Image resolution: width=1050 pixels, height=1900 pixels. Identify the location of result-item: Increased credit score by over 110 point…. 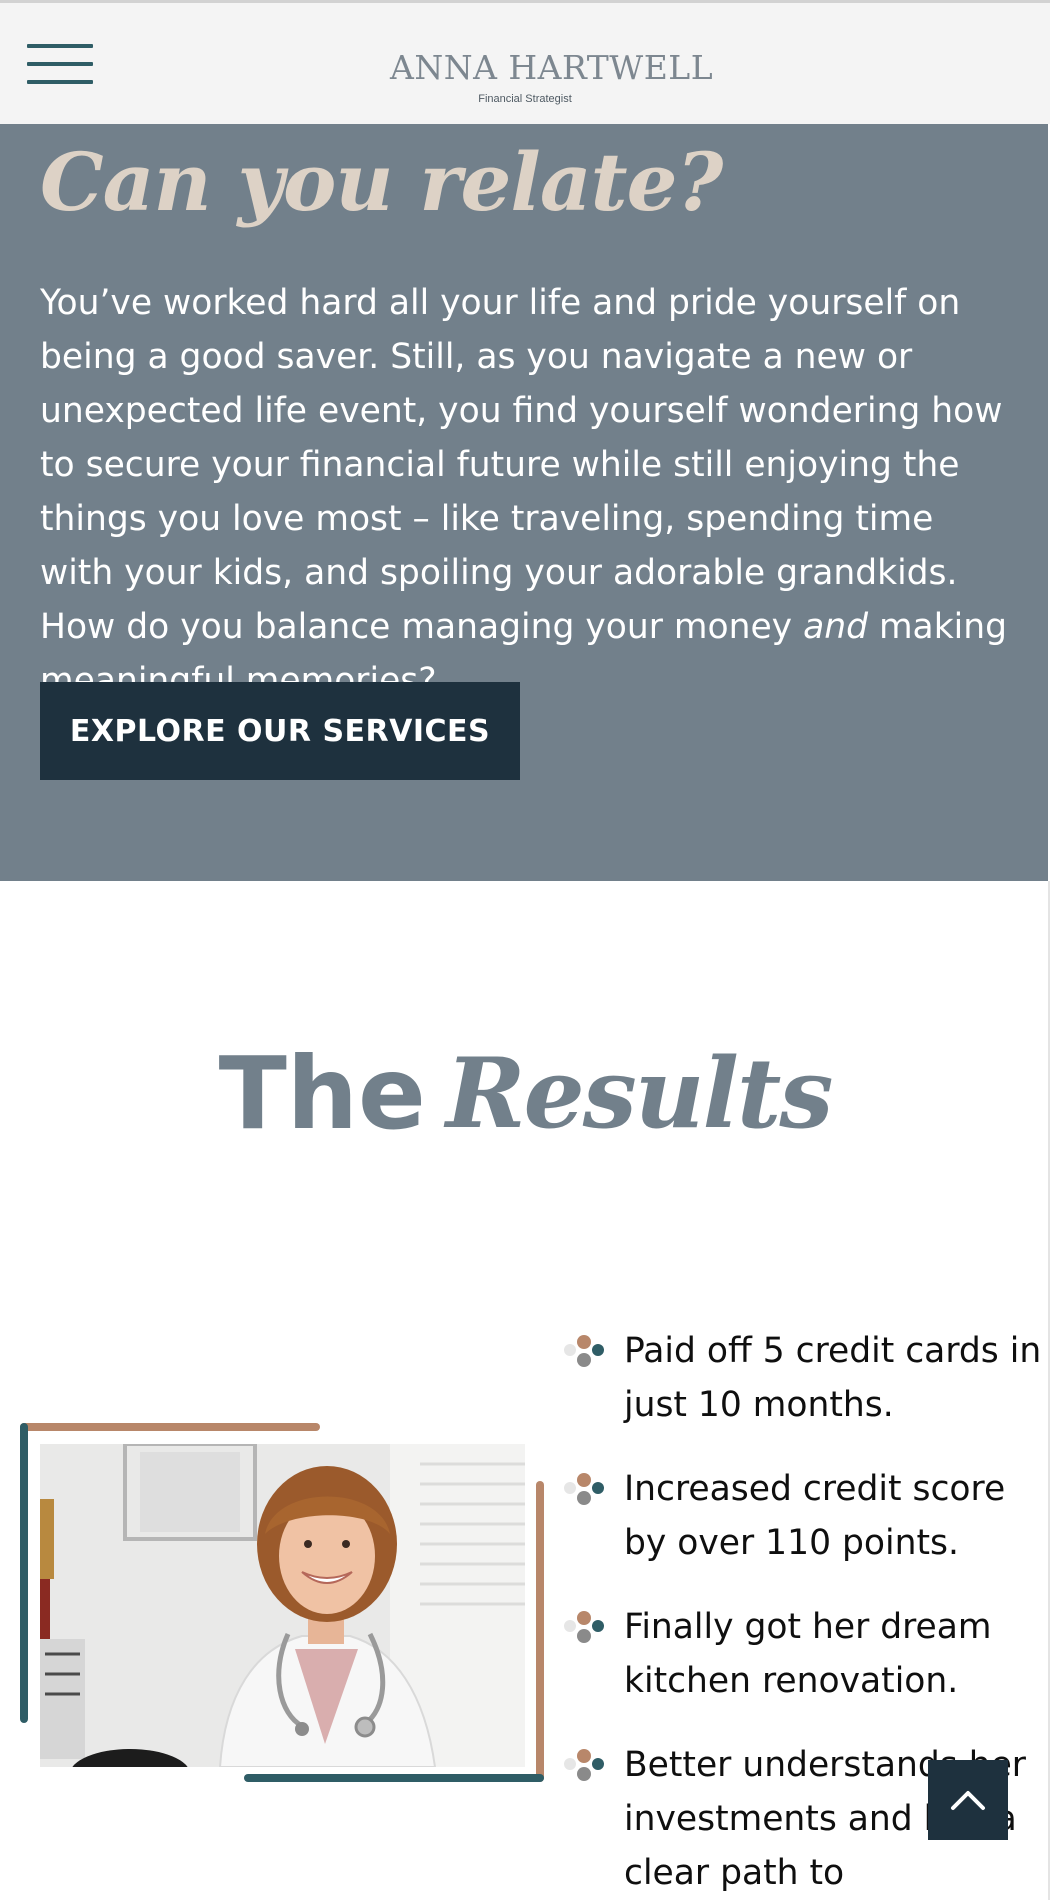
(802, 1516).